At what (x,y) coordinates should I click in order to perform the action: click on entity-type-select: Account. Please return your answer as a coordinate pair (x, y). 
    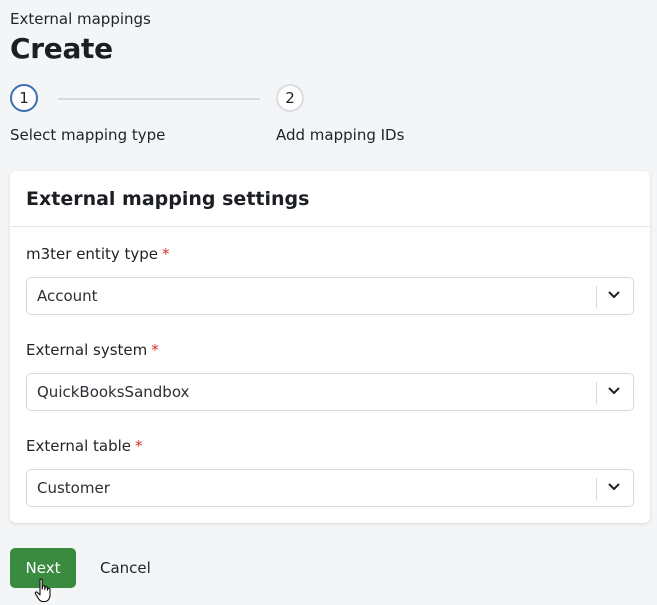
    Looking at the image, I should click on (330, 296).